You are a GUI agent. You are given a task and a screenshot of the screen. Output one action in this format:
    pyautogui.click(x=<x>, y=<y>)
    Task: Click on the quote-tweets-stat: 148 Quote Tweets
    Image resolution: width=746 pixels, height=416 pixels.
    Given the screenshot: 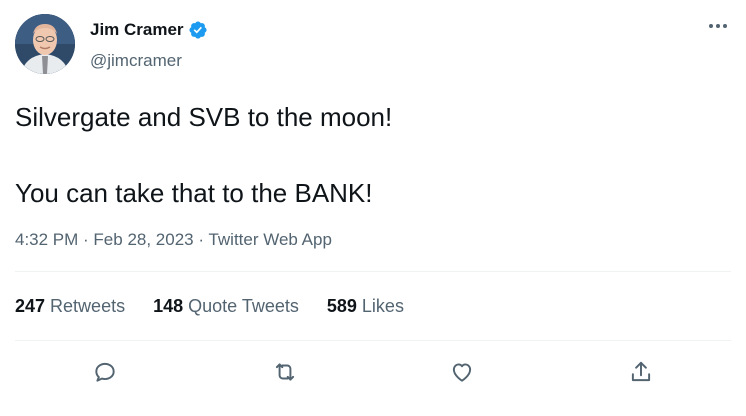 What is the action you would take?
    pyautogui.click(x=226, y=306)
    